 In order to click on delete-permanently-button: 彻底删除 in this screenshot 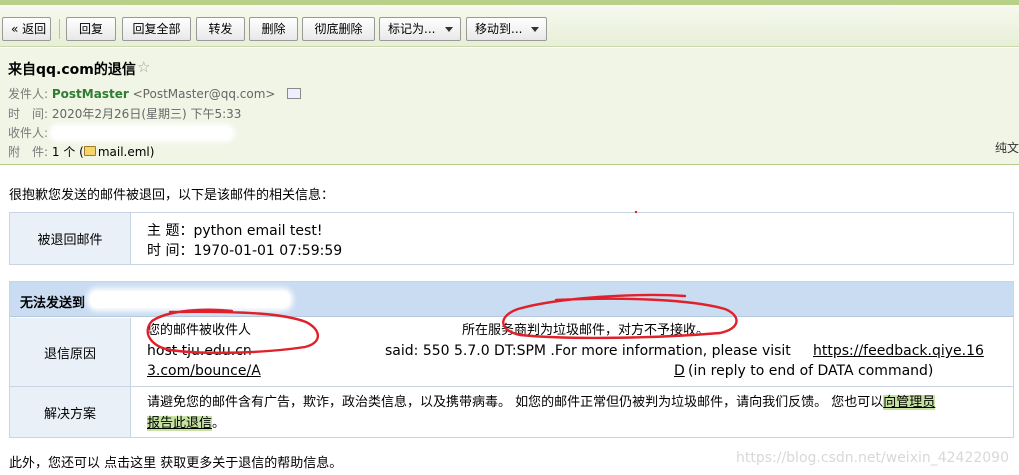, I will do `click(338, 29)`.